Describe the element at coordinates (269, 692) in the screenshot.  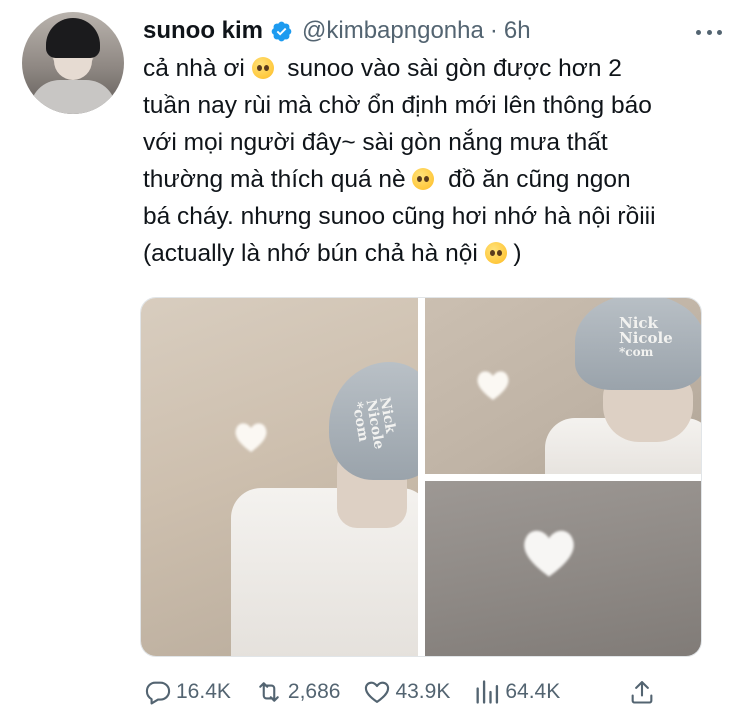
I see `retweet-icon` at that location.